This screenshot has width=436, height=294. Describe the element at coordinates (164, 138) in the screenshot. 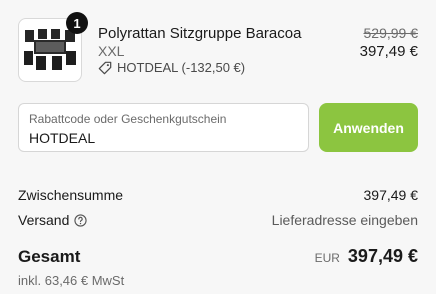

I see `coupon-input` at that location.